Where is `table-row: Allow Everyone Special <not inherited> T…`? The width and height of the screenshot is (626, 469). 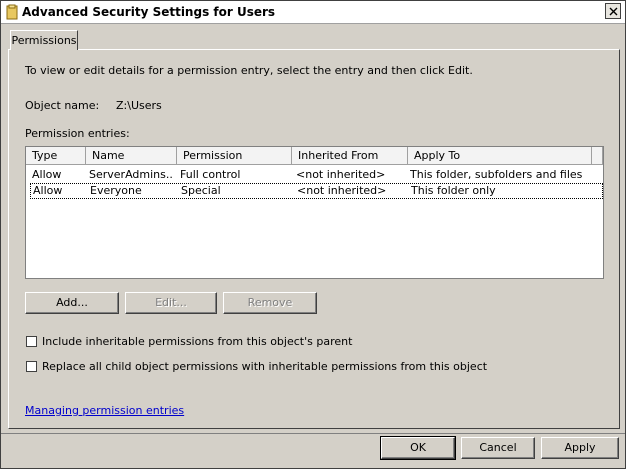 table-row: Allow Everyone Special <not inherited> T… is located at coordinates (316, 191).